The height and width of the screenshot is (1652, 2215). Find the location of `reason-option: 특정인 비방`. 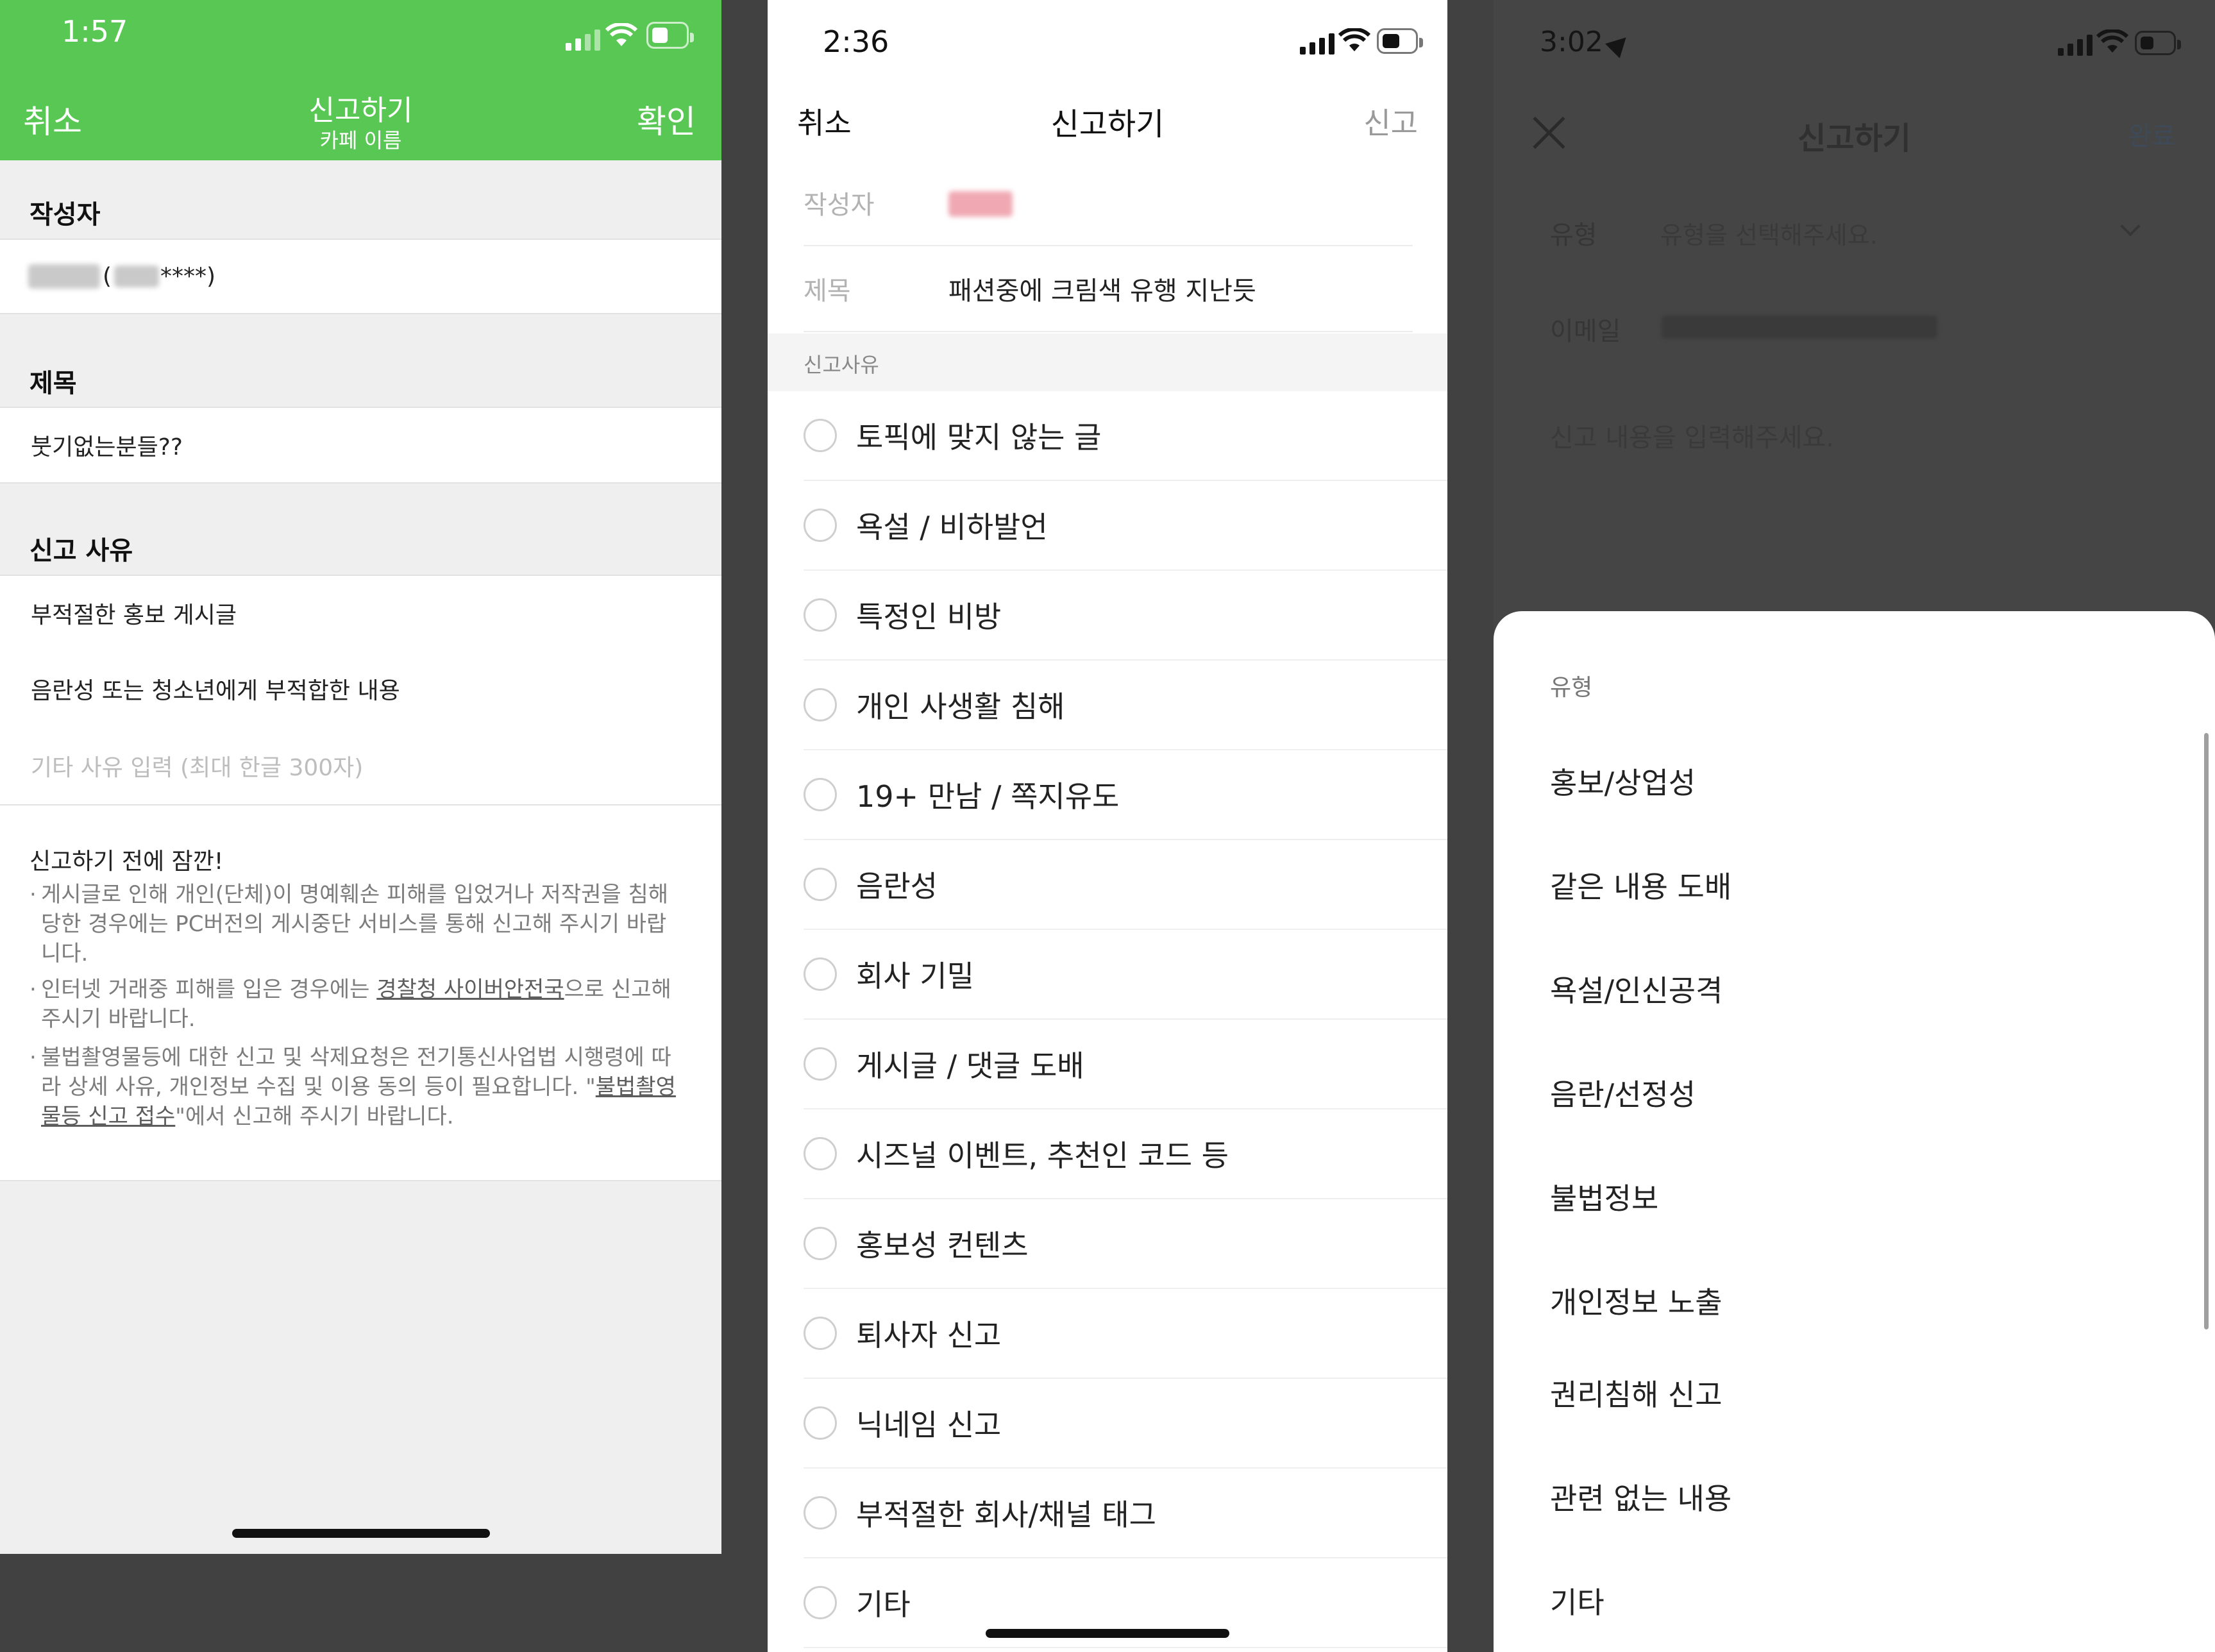

reason-option: 특정인 비방 is located at coordinates (1125, 616).